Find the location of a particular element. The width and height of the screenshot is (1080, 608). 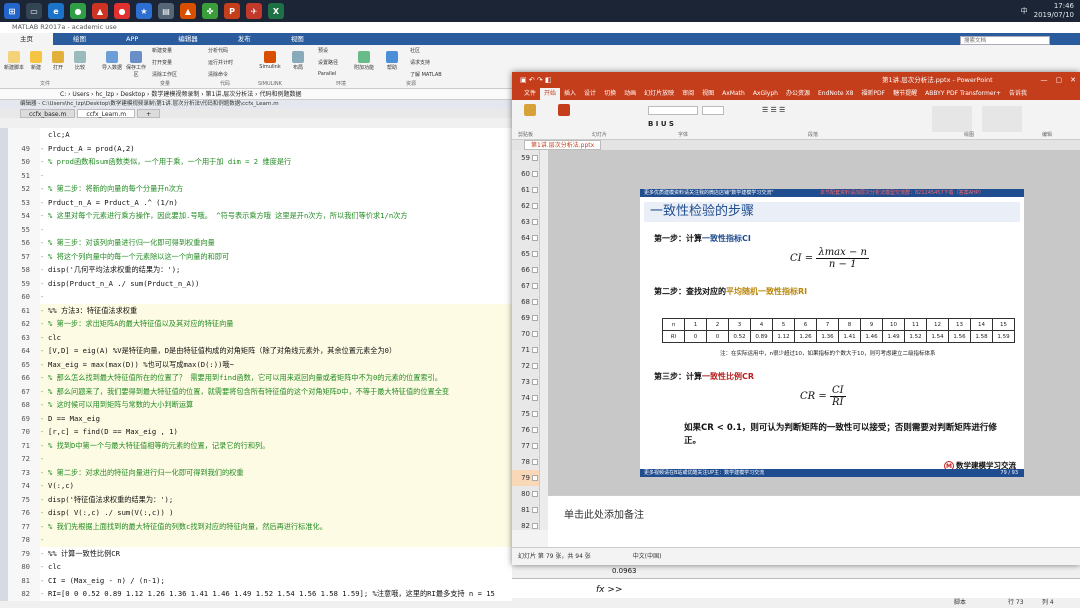

matlab-icon: ▲ is located at coordinates (188, 11).